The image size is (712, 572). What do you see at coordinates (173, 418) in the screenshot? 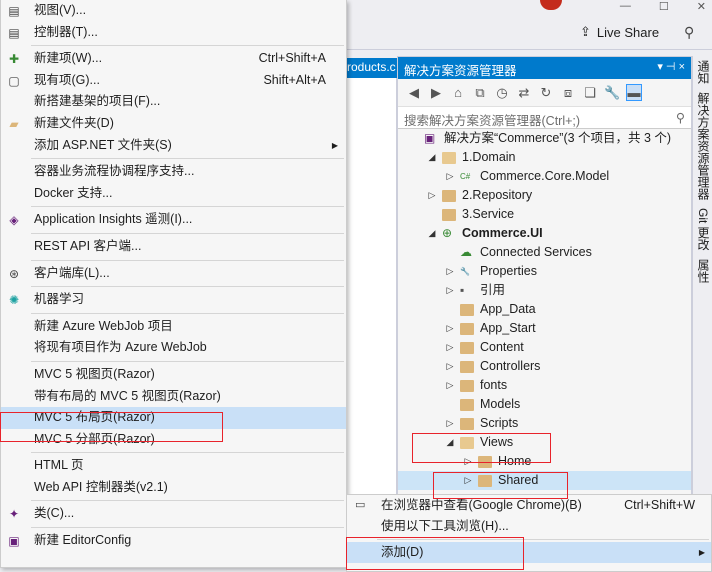
I see `menu-item: MVC 5 布局页(Razor)` at bounding box center [173, 418].